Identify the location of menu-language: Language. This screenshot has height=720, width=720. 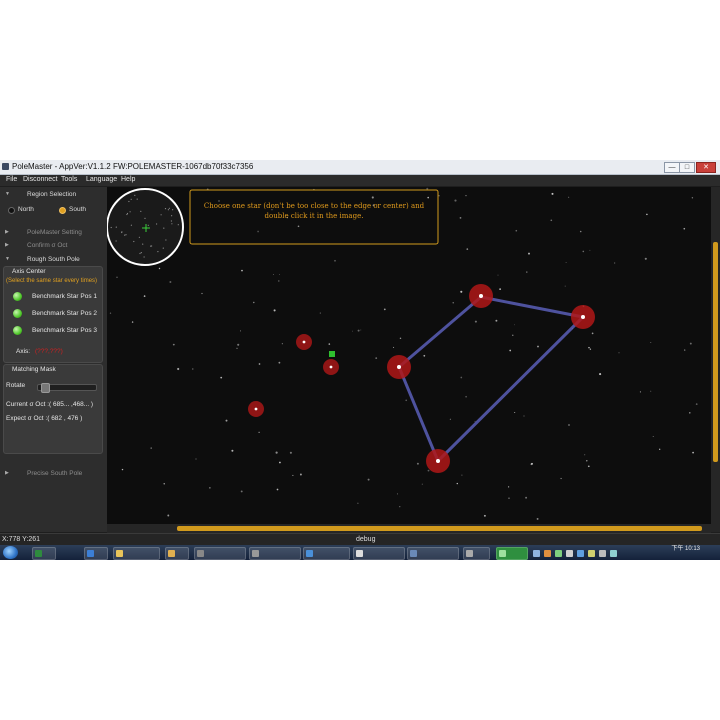
(101, 179).